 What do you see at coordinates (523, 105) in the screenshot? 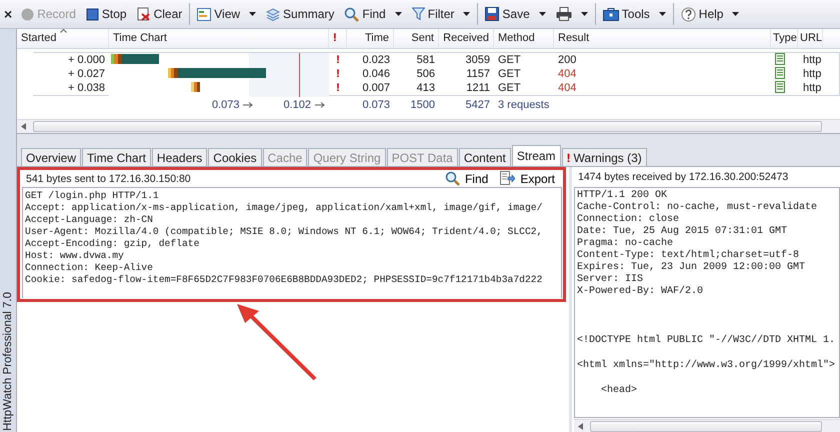
I see `request-count: 3 requests` at bounding box center [523, 105].